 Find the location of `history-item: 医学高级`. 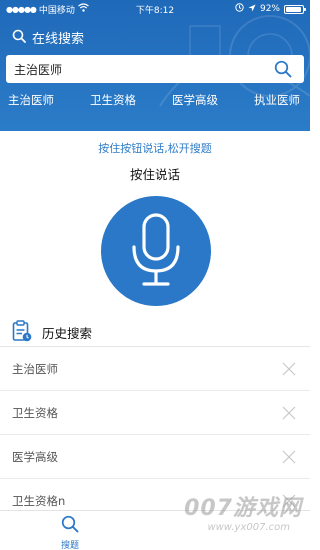

history-item: 医学高级 is located at coordinates (155, 457).